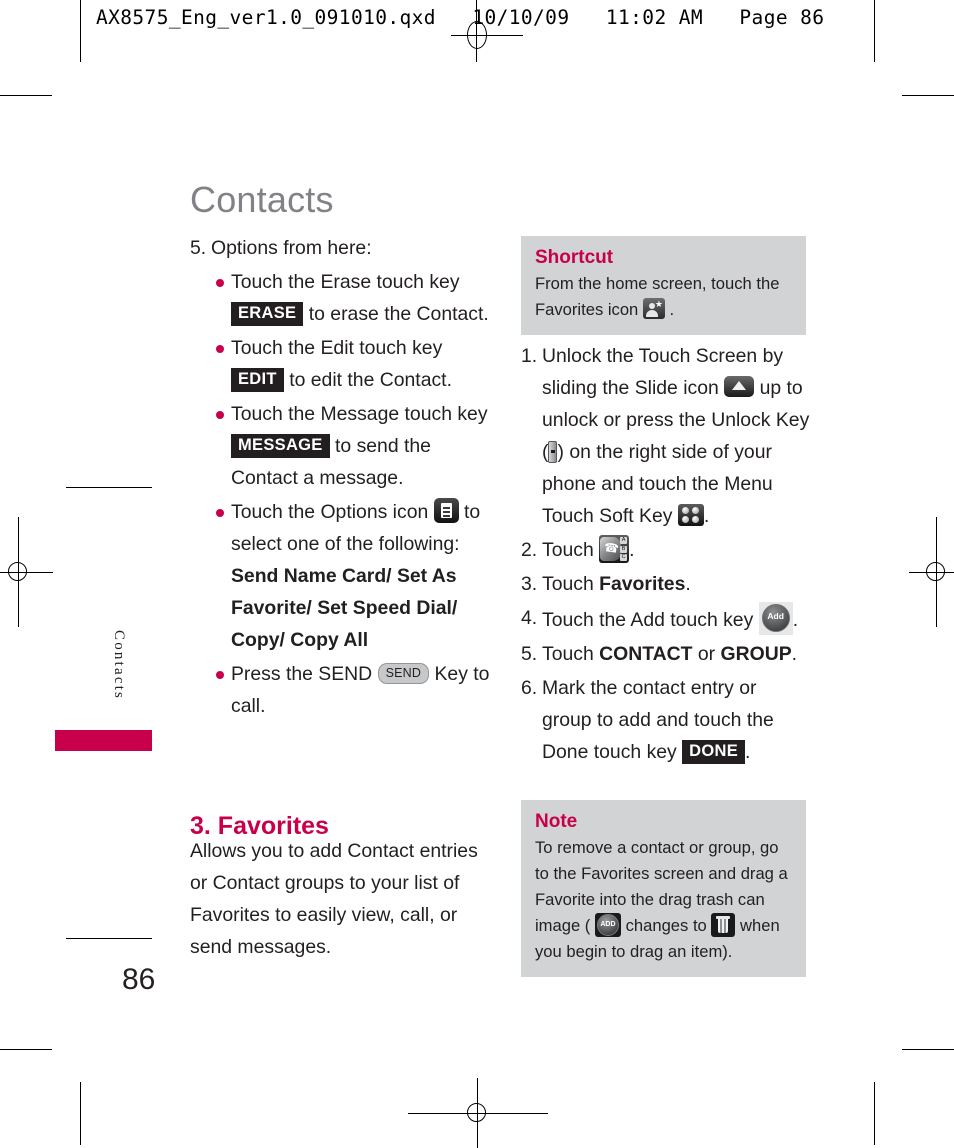 This screenshot has width=954, height=1148. I want to click on crop-mark-bottom-left-vertical, so click(80, 1113).